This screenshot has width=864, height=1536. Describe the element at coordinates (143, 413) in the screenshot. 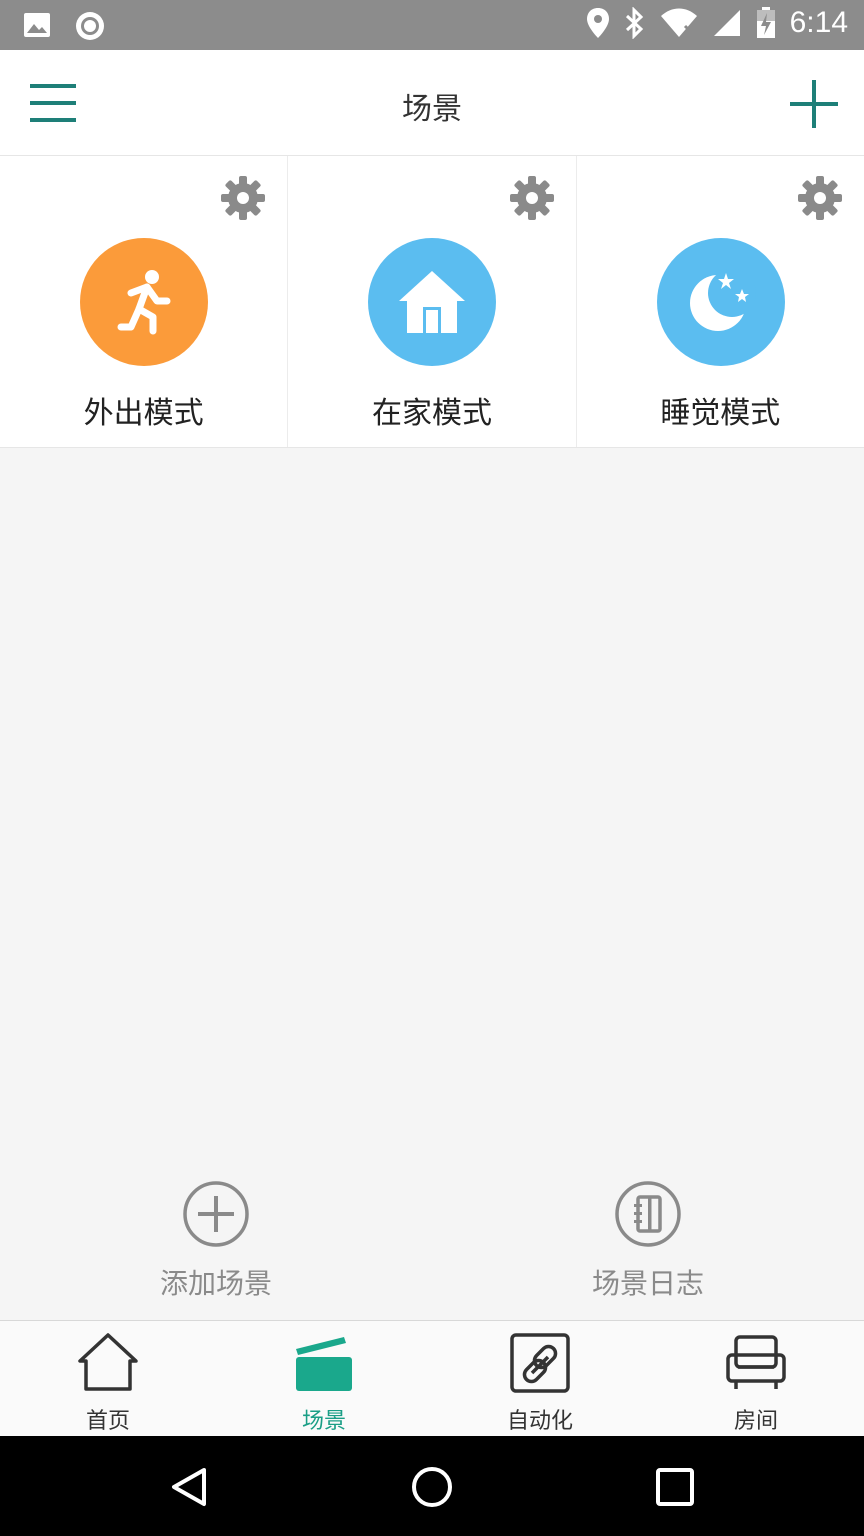

I see `scene-label: 外出模式` at that location.